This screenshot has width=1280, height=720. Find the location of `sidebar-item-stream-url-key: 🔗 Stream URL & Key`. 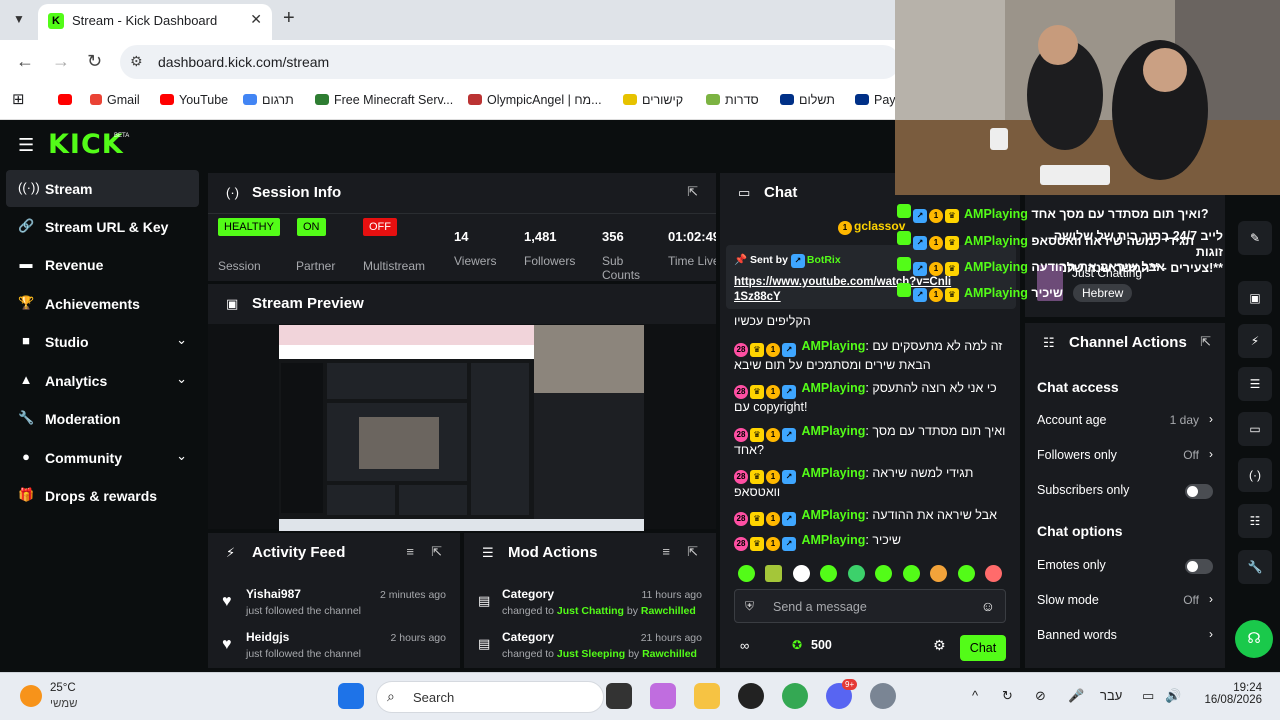

sidebar-item-stream-url-key: 🔗 Stream URL & Key is located at coordinates (102, 226).